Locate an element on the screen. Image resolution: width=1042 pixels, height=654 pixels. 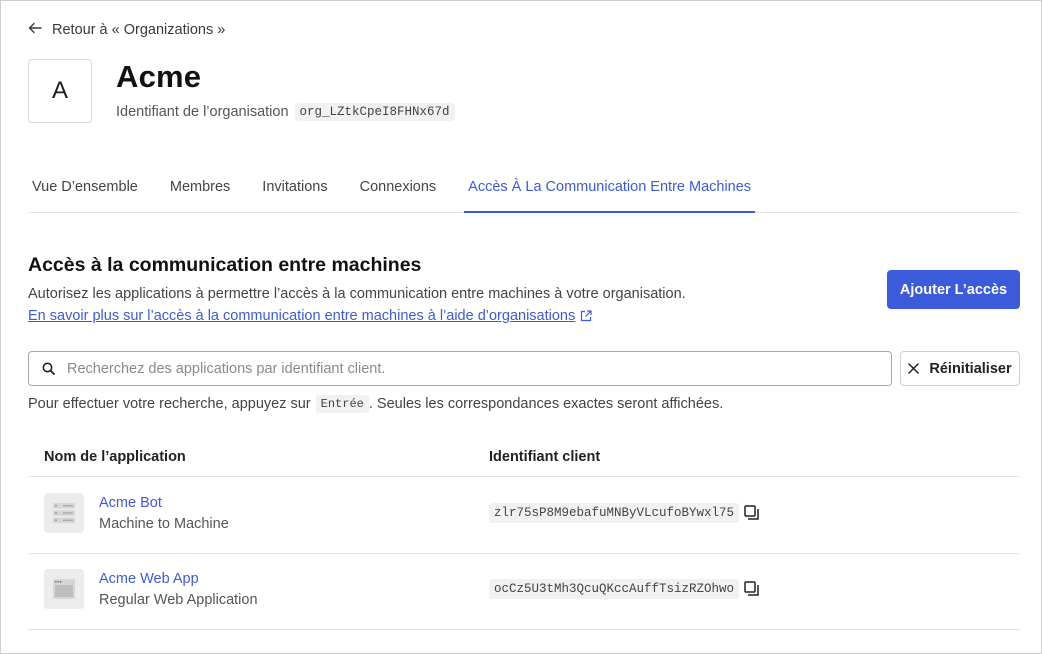
table-header: Nom de l’application Identifiant client is located at coordinates (524, 458).